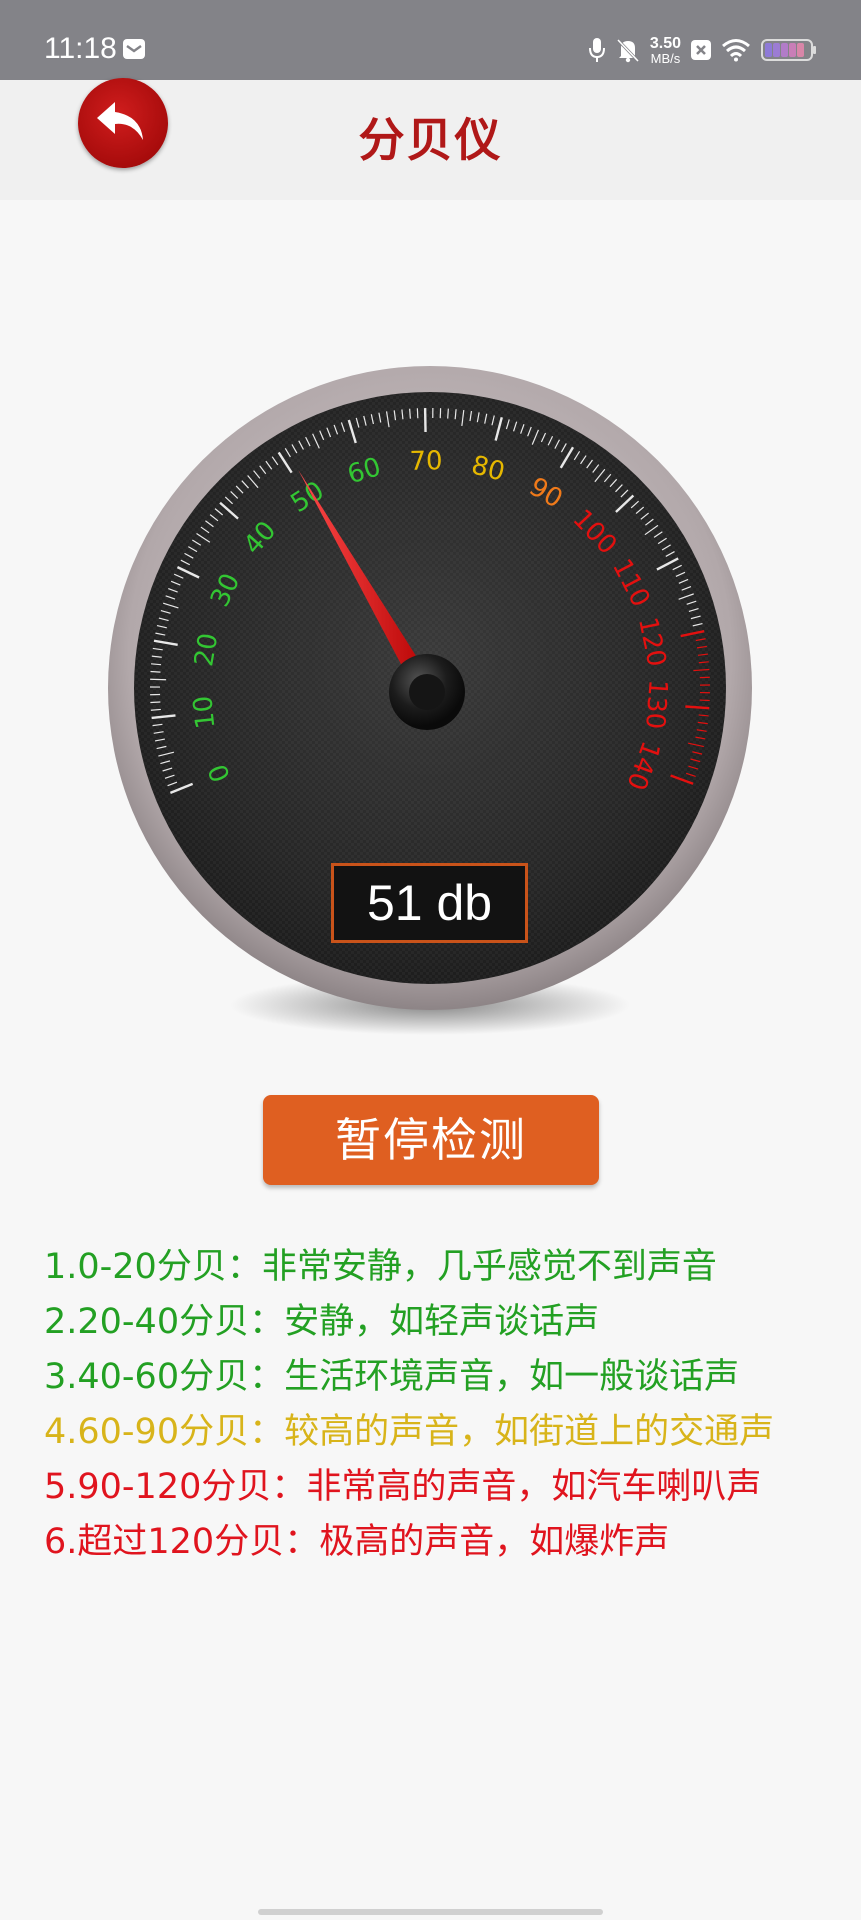  I want to click on legend-item: 4.60-90分贝：较高的声音，如街道上的交通声, so click(409, 1432).